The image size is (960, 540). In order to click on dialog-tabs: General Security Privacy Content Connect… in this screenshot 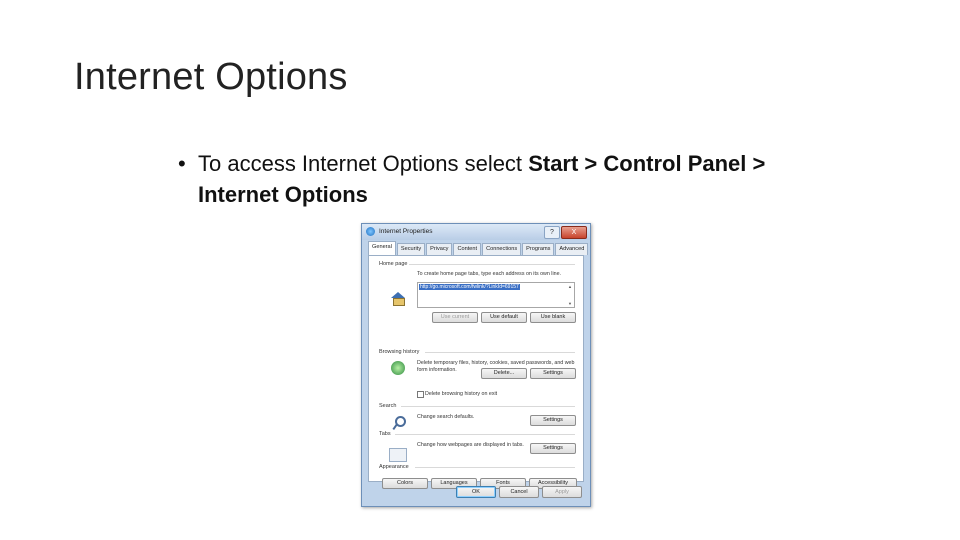, I will do `click(478, 248)`.